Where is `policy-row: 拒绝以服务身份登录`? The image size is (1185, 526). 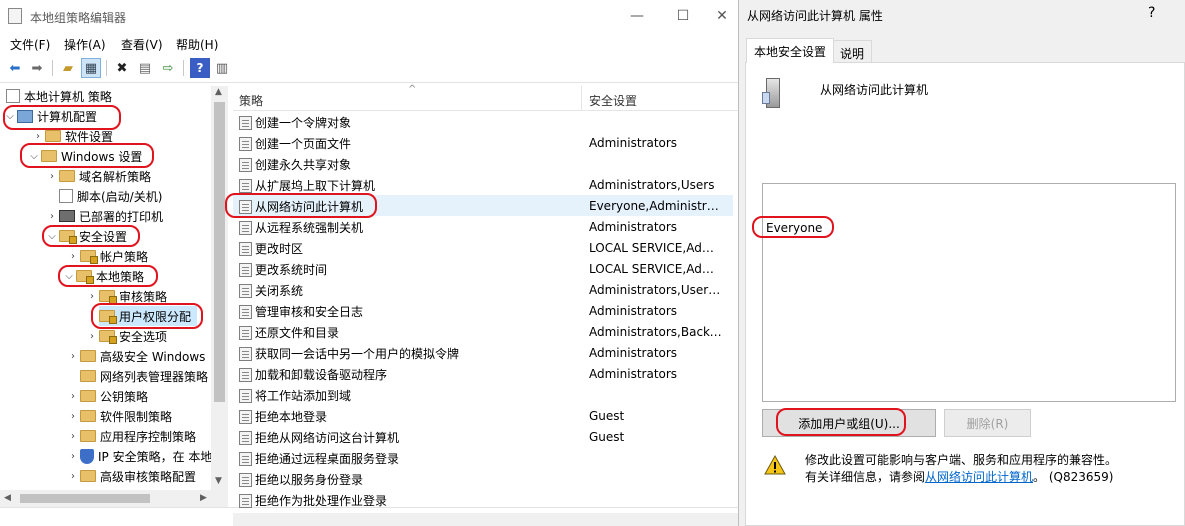 policy-row: 拒绝以服务身份登录 is located at coordinates (483, 478).